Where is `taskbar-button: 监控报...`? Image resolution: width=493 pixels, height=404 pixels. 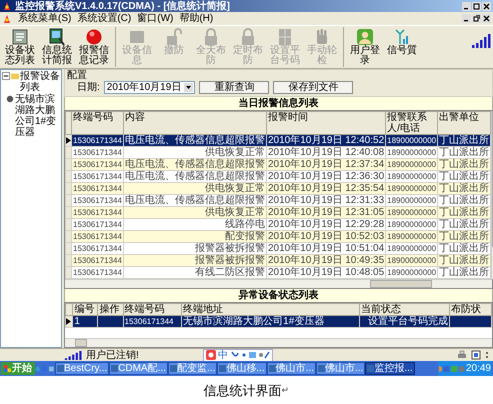 taskbar-button: 监控报... is located at coordinates (390, 368).